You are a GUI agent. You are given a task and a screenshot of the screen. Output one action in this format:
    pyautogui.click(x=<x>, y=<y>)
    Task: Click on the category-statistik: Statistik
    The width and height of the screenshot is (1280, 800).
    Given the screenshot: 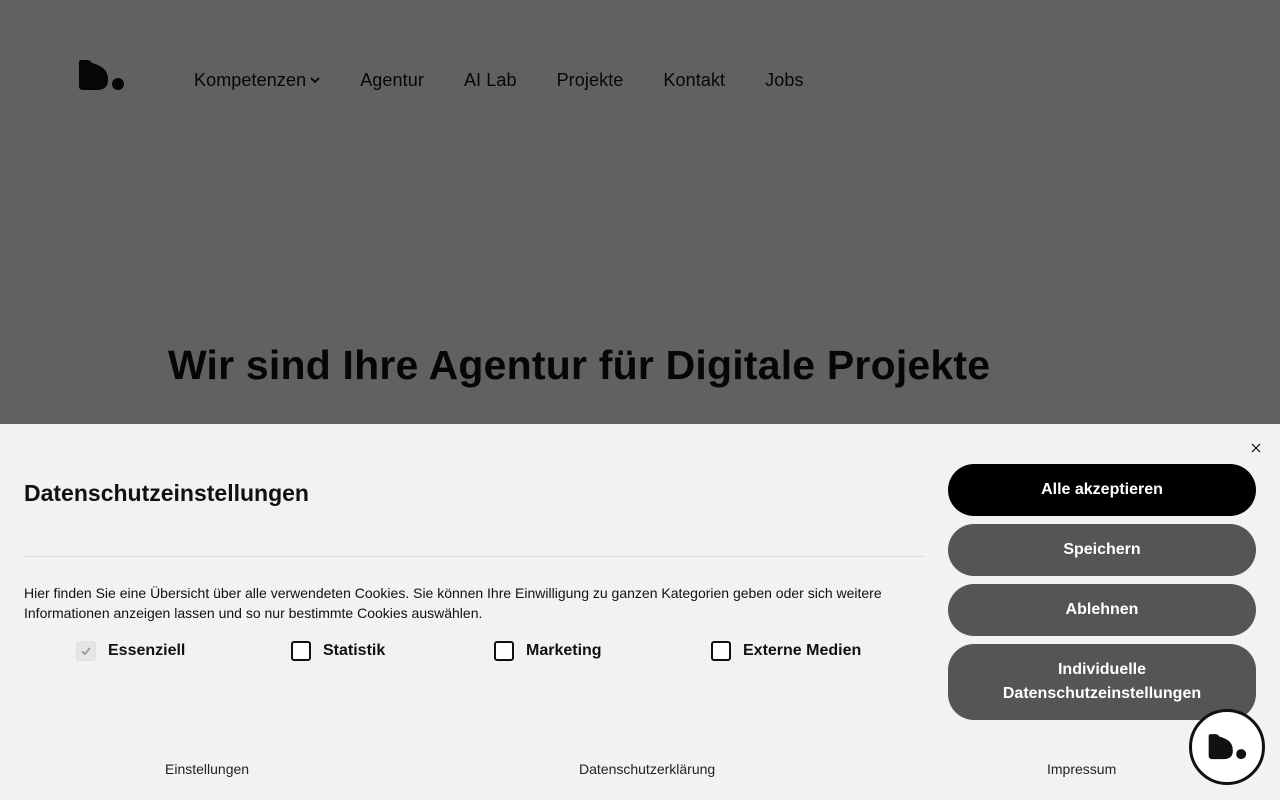 What is the action you would take?
    pyautogui.click(x=338, y=651)
    